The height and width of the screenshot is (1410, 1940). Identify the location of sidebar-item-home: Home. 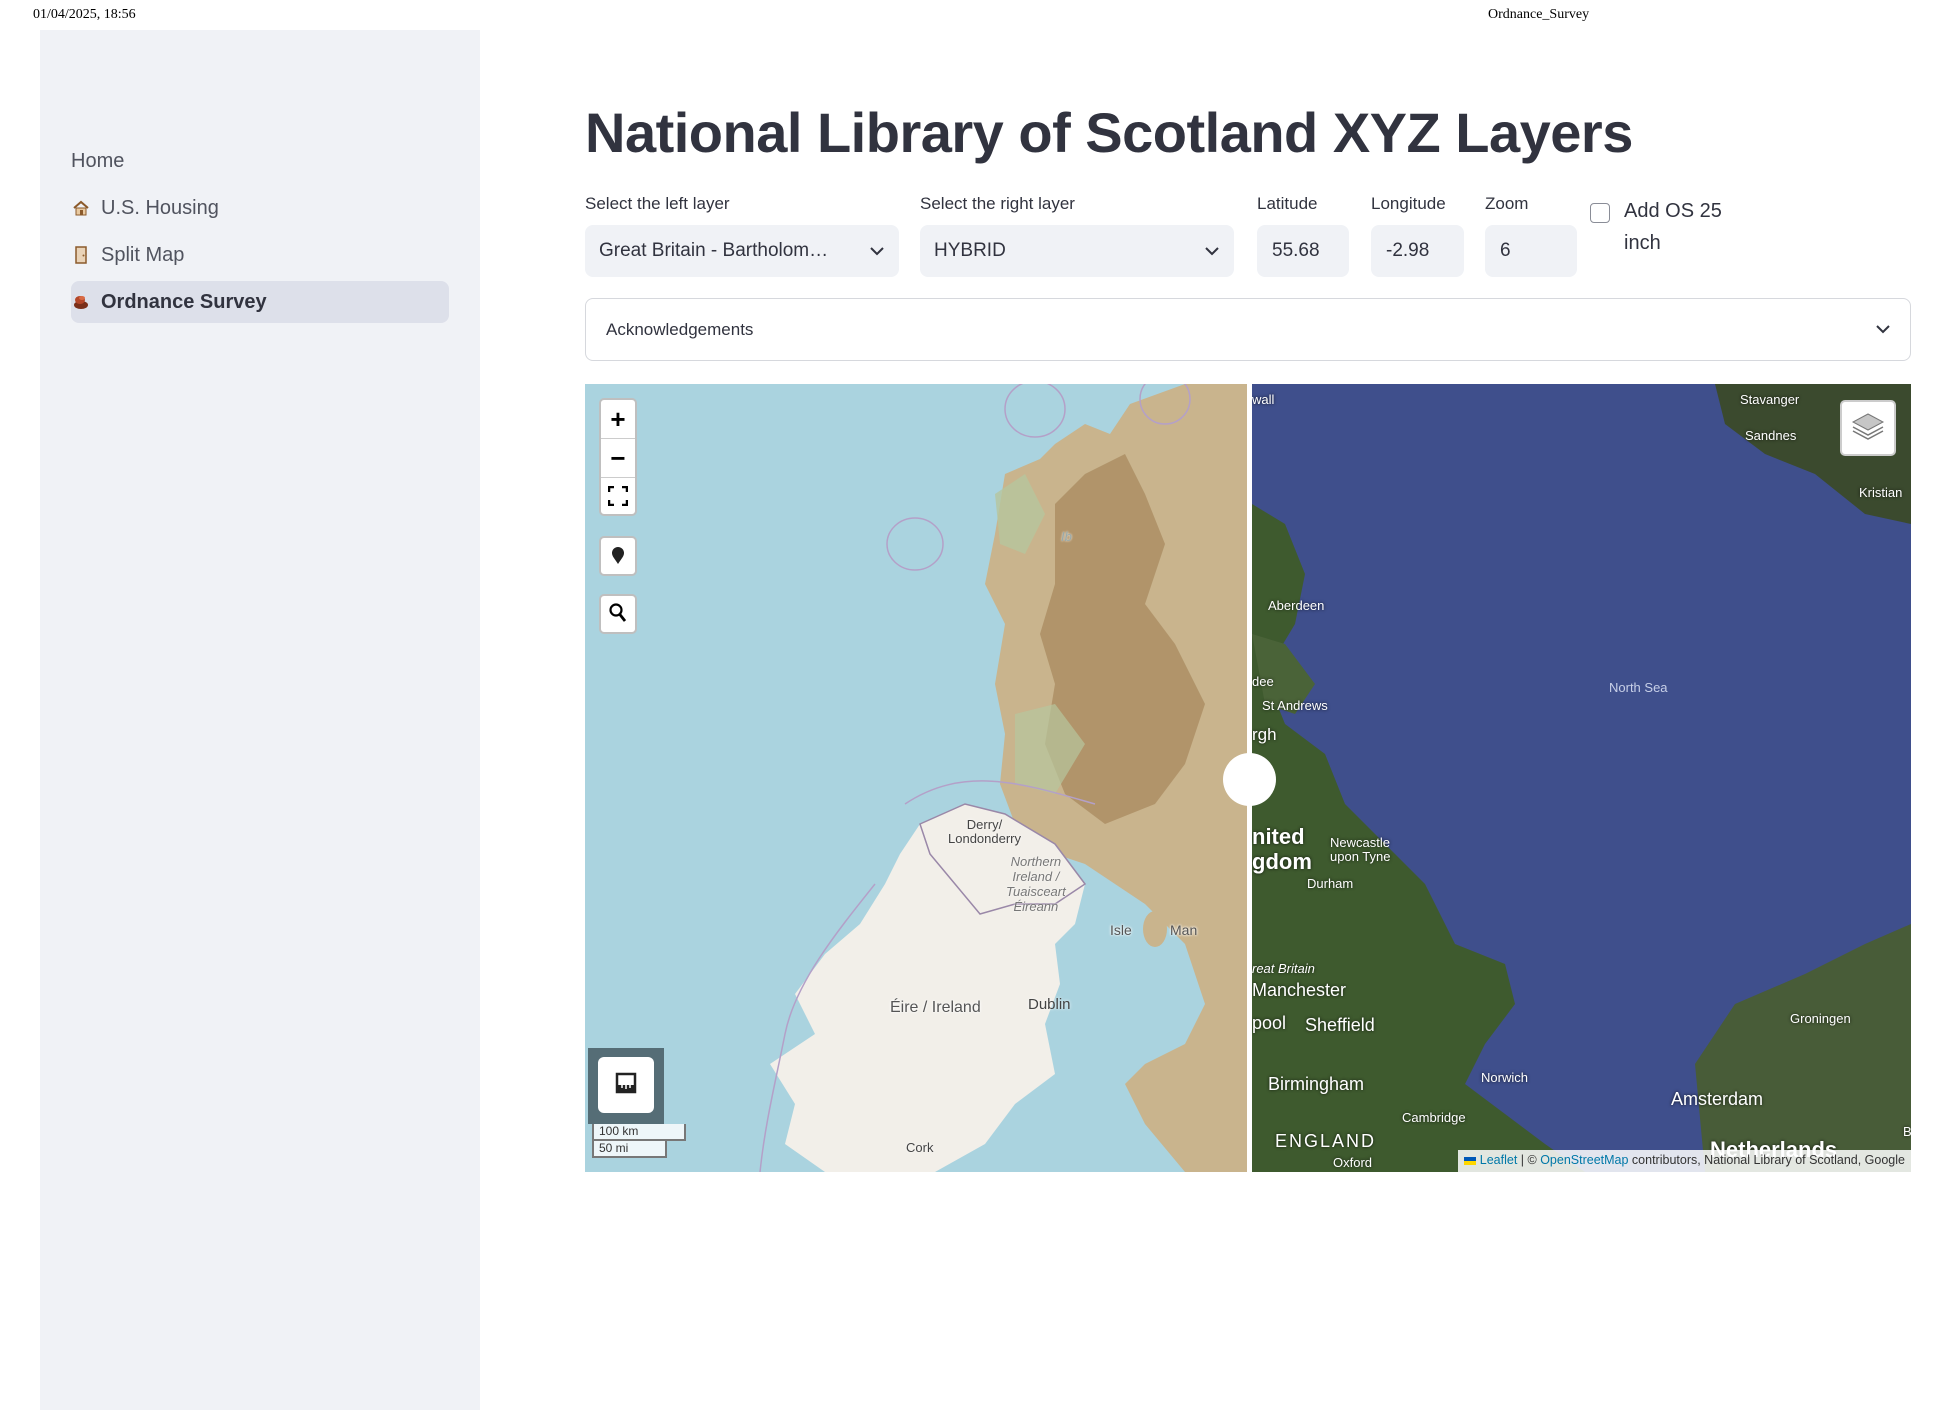
(260, 161).